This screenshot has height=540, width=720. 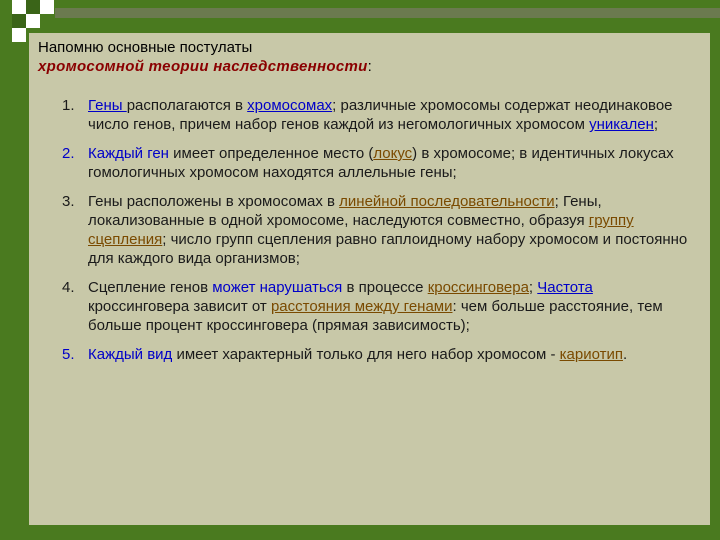 I want to click on heading-emphasis: хромосомной теории наследственности, so click(x=203, y=66).